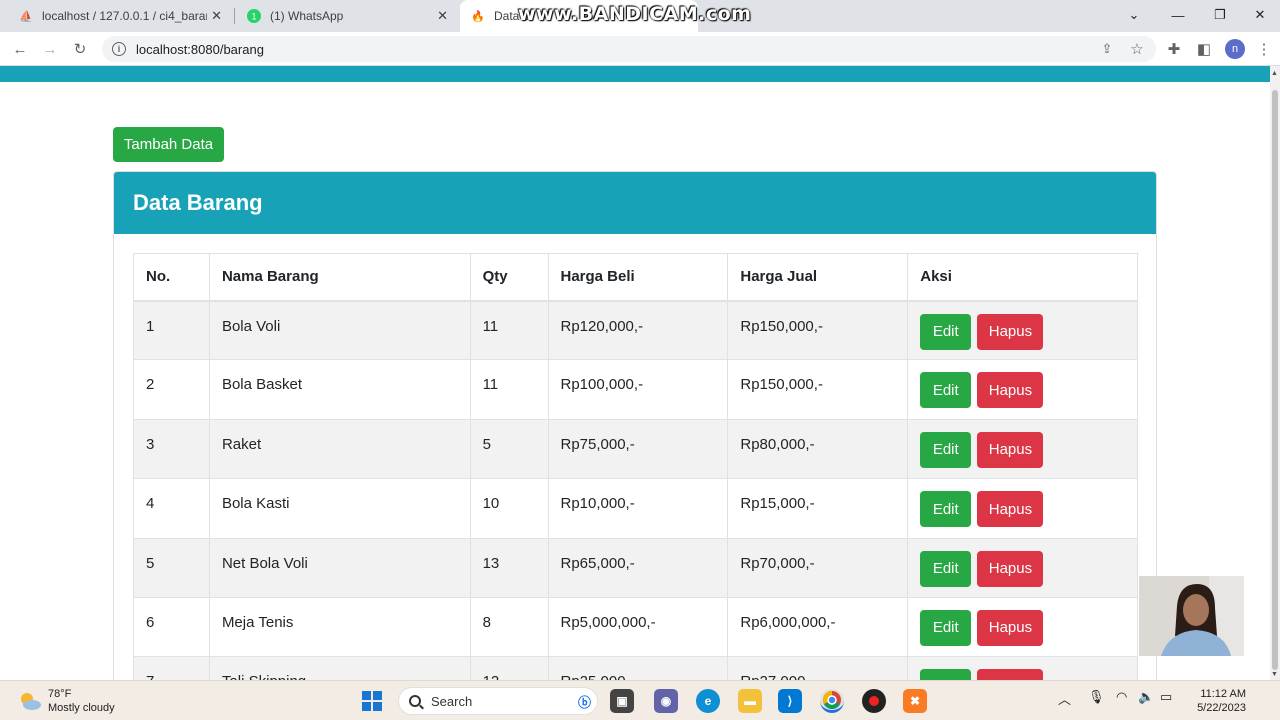 The width and height of the screenshot is (1280, 720). I want to click on cell-no: 6, so click(171, 627).